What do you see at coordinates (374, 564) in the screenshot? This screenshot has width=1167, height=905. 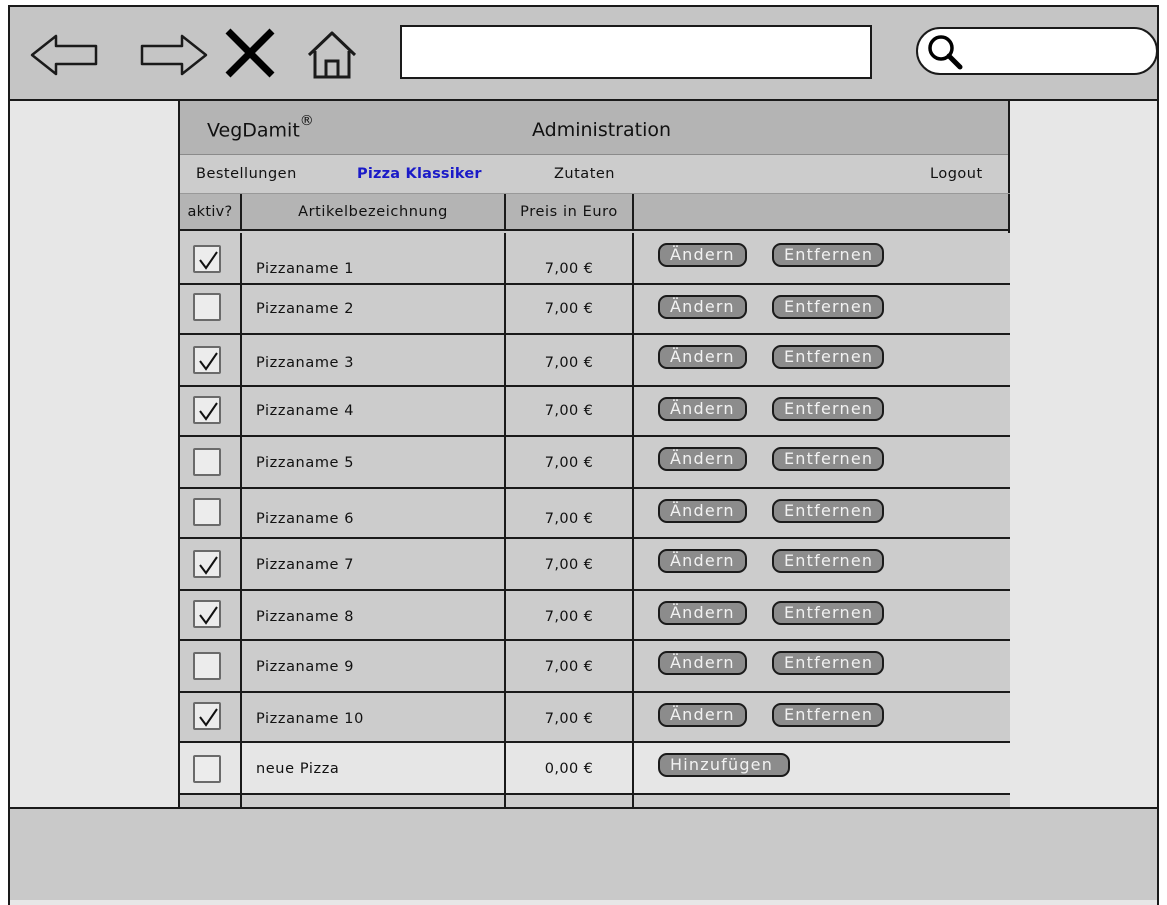 I see `name-cell: Pizzaname 7` at bounding box center [374, 564].